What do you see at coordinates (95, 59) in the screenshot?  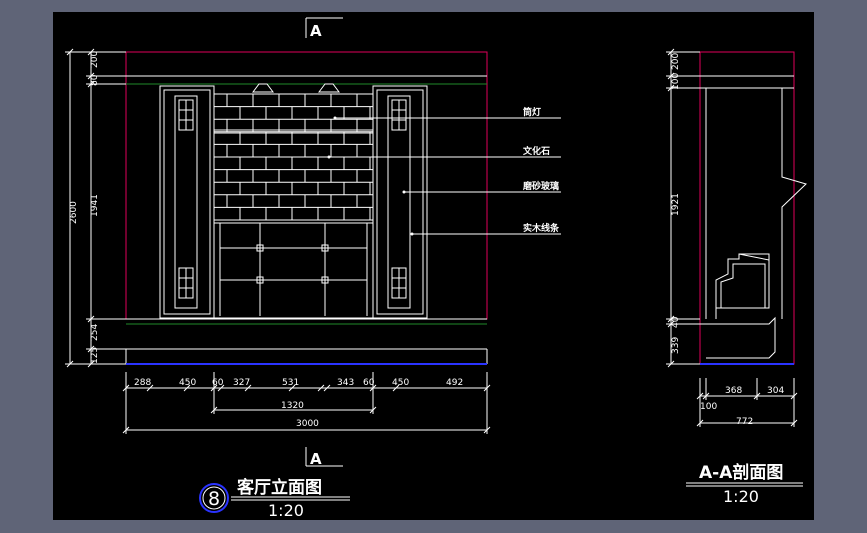 I see `dim-v-200: 200` at bounding box center [95, 59].